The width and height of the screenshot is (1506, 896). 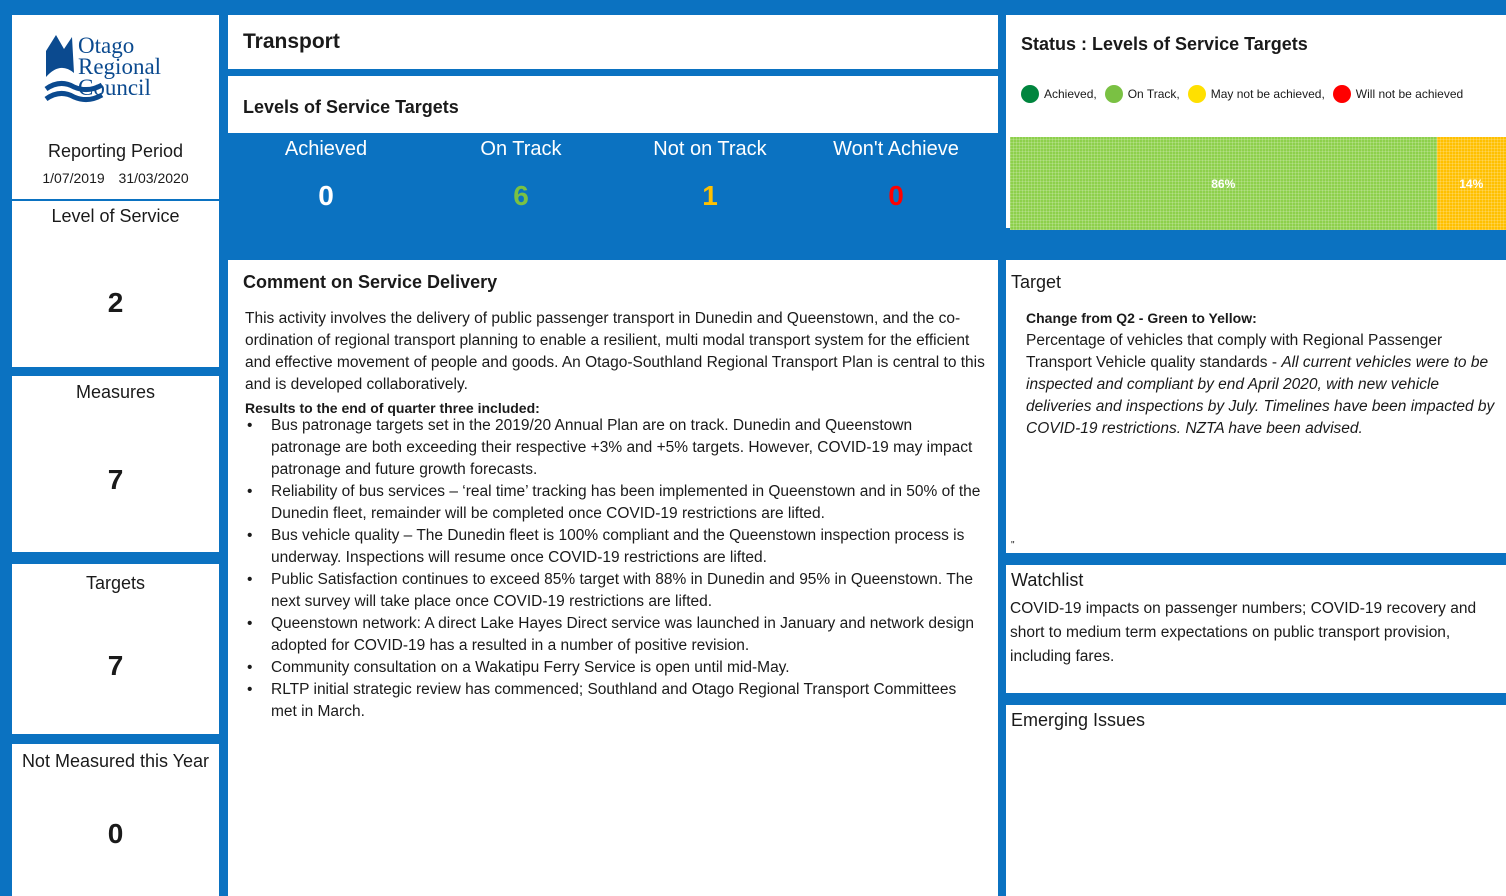 I want to click on stat-label: Targets, so click(x=115, y=583).